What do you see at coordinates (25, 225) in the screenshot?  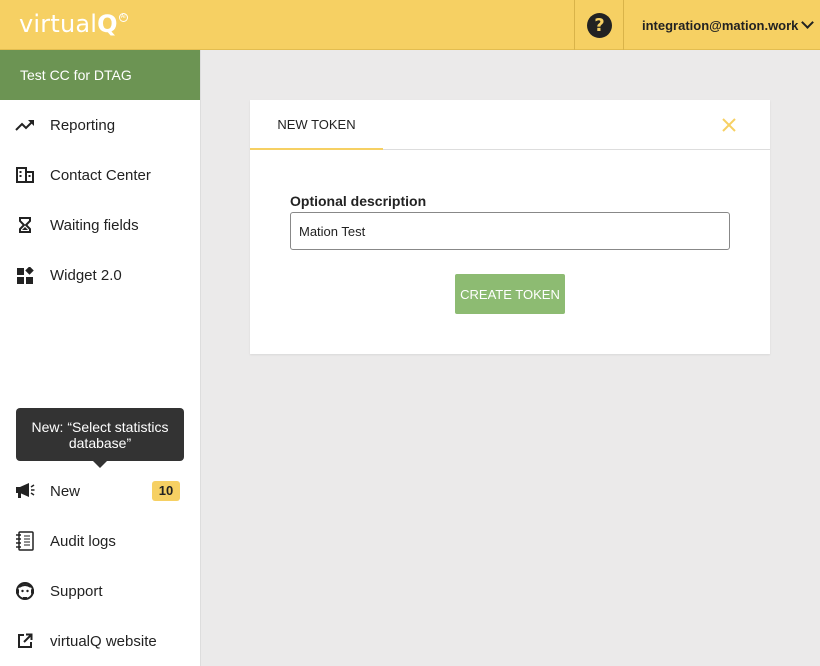 I see `hourglass-icon` at bounding box center [25, 225].